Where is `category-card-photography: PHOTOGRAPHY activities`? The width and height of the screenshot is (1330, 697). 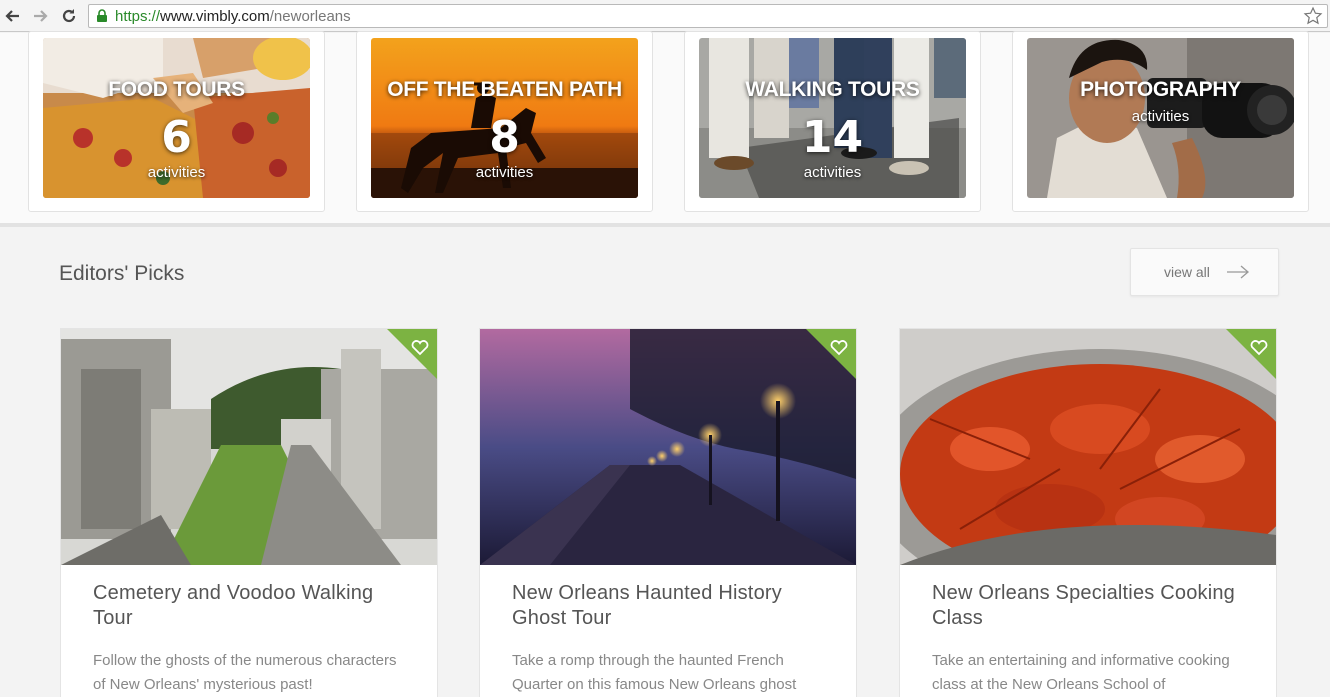 category-card-photography: PHOTOGRAPHY activities is located at coordinates (1160, 121).